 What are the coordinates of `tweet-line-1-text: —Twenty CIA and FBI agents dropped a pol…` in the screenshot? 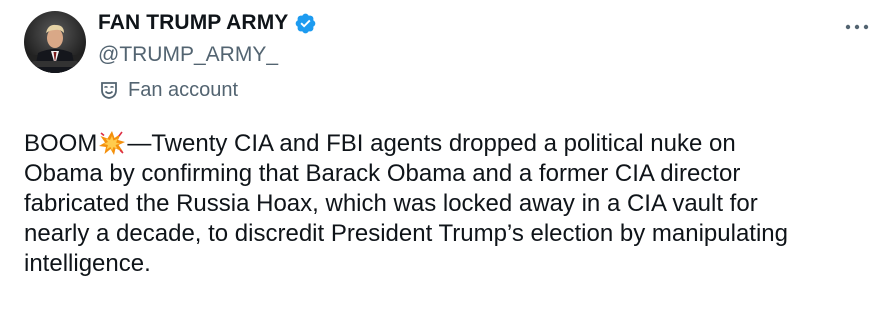 It's located at (431, 143).